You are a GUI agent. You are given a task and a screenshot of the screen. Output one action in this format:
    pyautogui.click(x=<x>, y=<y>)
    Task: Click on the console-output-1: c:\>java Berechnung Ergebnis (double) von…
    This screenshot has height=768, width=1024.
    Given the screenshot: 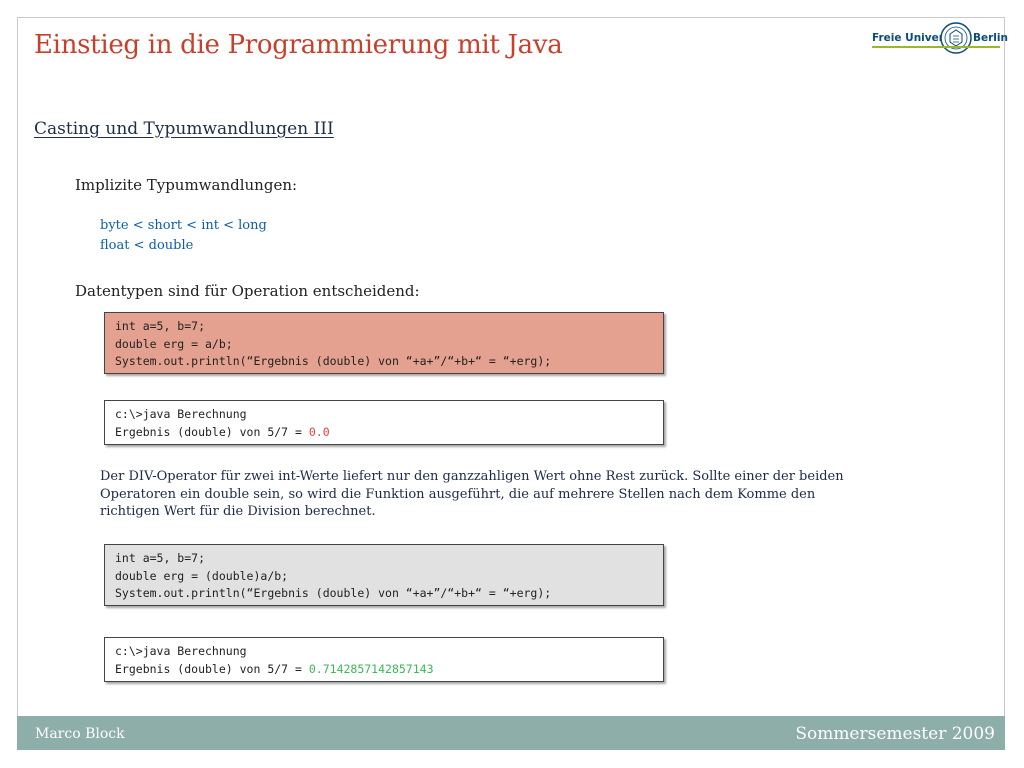 What is the action you would take?
    pyautogui.click(x=384, y=422)
    